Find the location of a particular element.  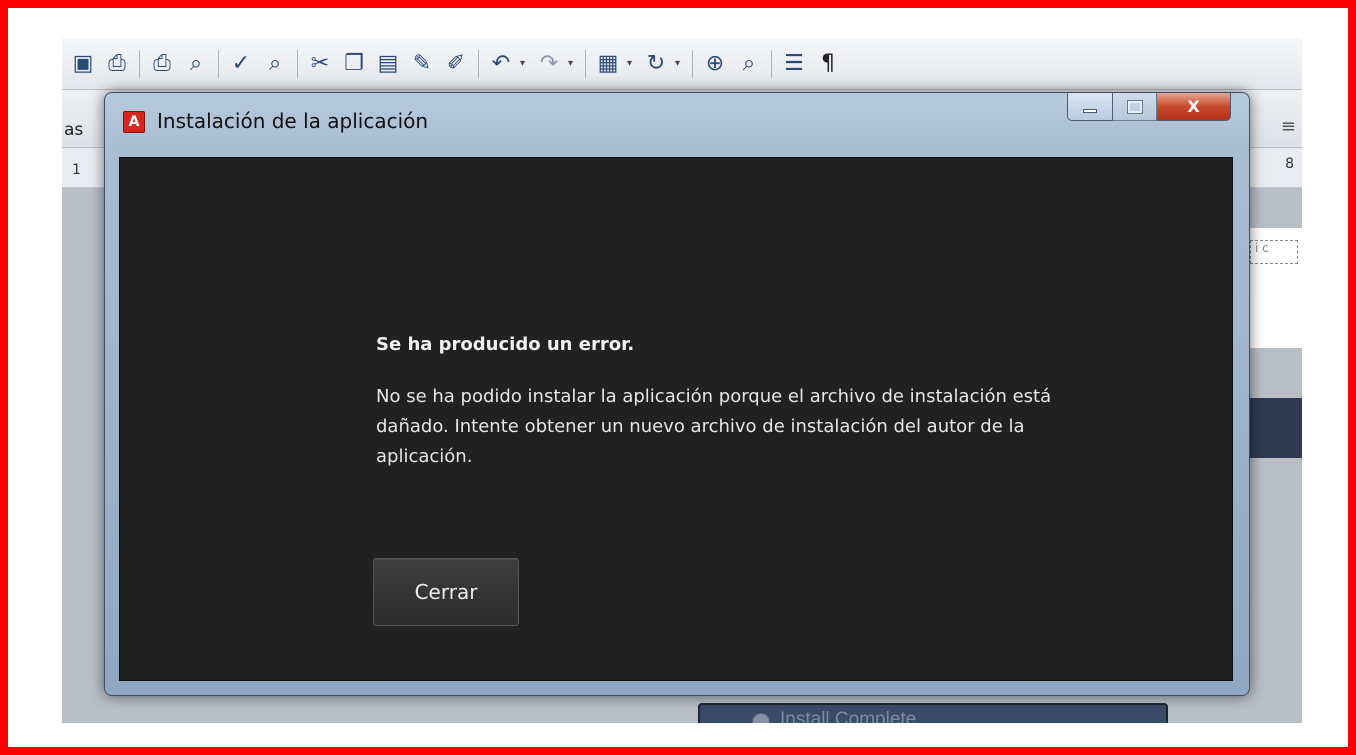

print-preview-icon: ⌕ is located at coordinates (196, 64).